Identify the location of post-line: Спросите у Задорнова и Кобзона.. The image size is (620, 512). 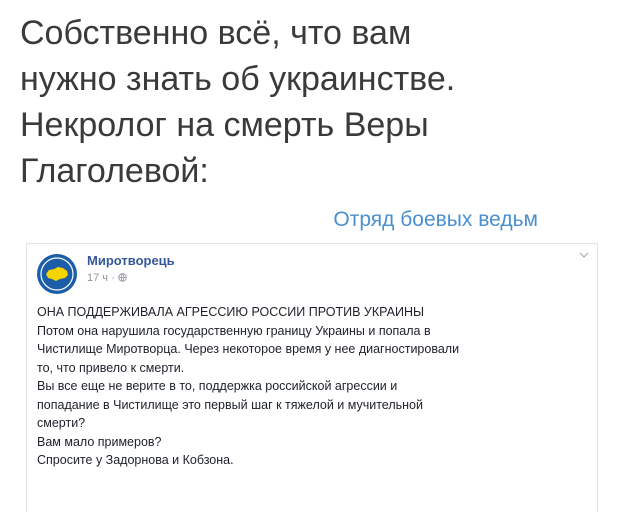
(135, 460).